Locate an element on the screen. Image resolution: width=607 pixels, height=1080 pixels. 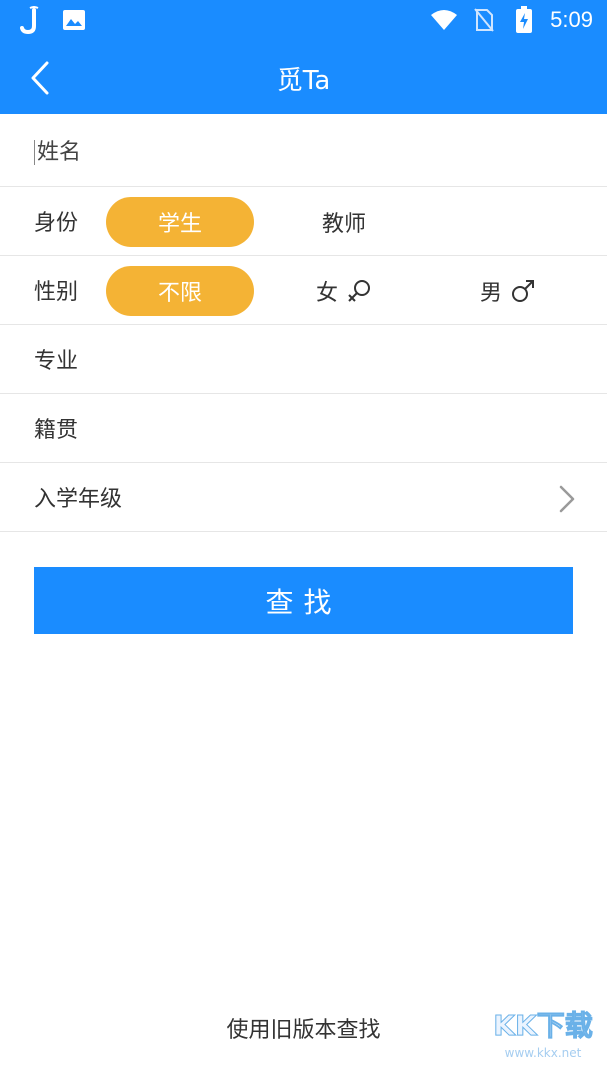
app-bar: 觅Ta is located at coordinates (303, 78).